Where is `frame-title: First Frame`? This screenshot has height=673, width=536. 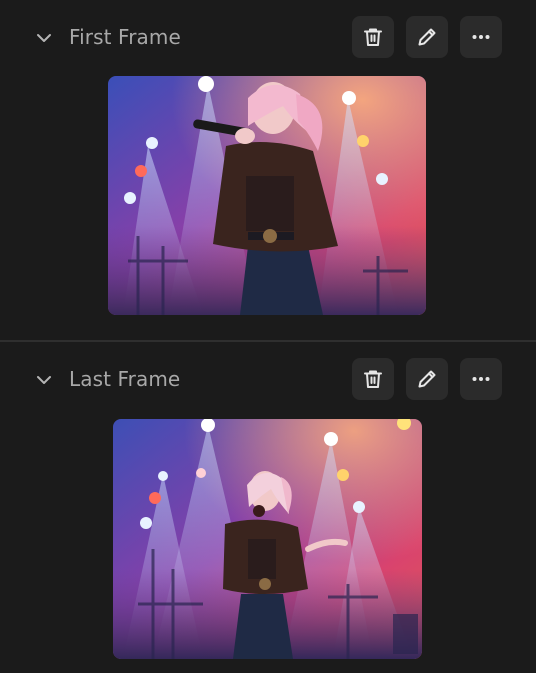 frame-title: First Frame is located at coordinates (125, 37).